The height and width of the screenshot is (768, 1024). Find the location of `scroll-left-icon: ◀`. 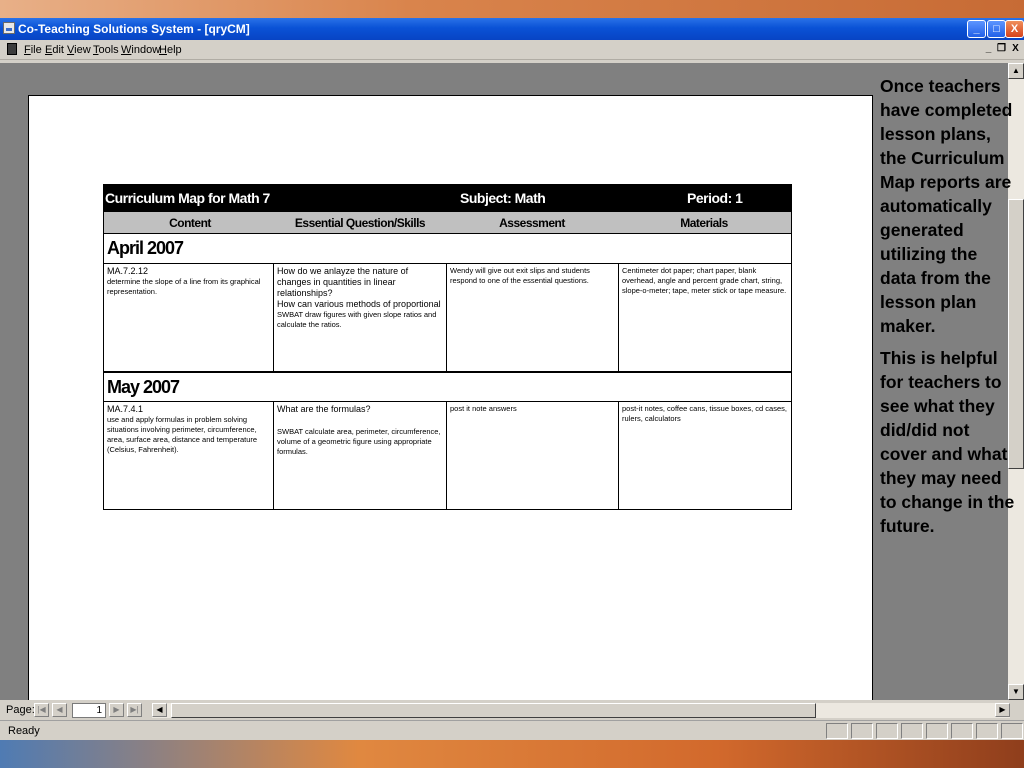

scroll-left-icon: ◀ is located at coordinates (159, 710).